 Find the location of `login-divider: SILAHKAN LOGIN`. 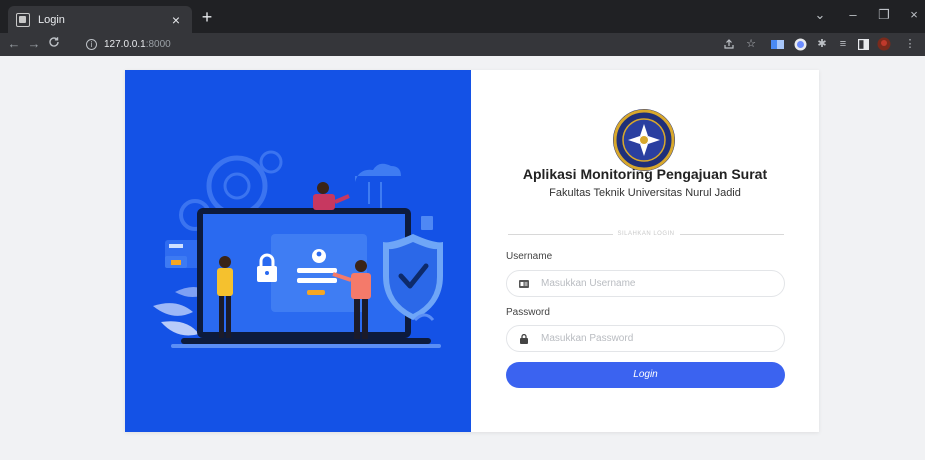

login-divider: SILAHKAN LOGIN is located at coordinates (646, 234).